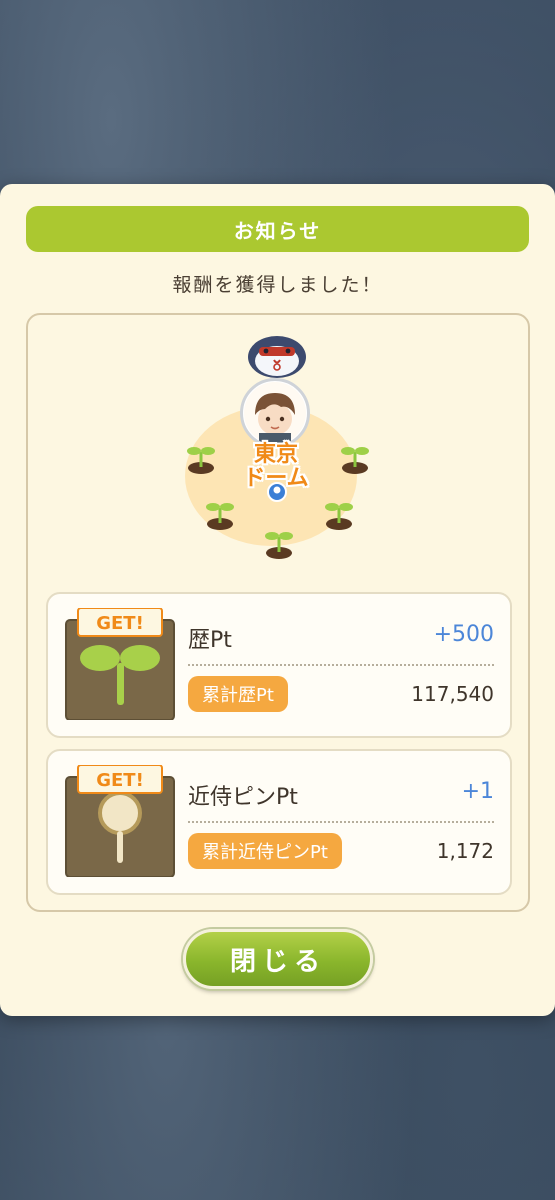 The width and height of the screenshot is (555, 1200). Describe the element at coordinates (243, 797) in the screenshot. I see `reward-name: 近侍ピンPt` at that location.